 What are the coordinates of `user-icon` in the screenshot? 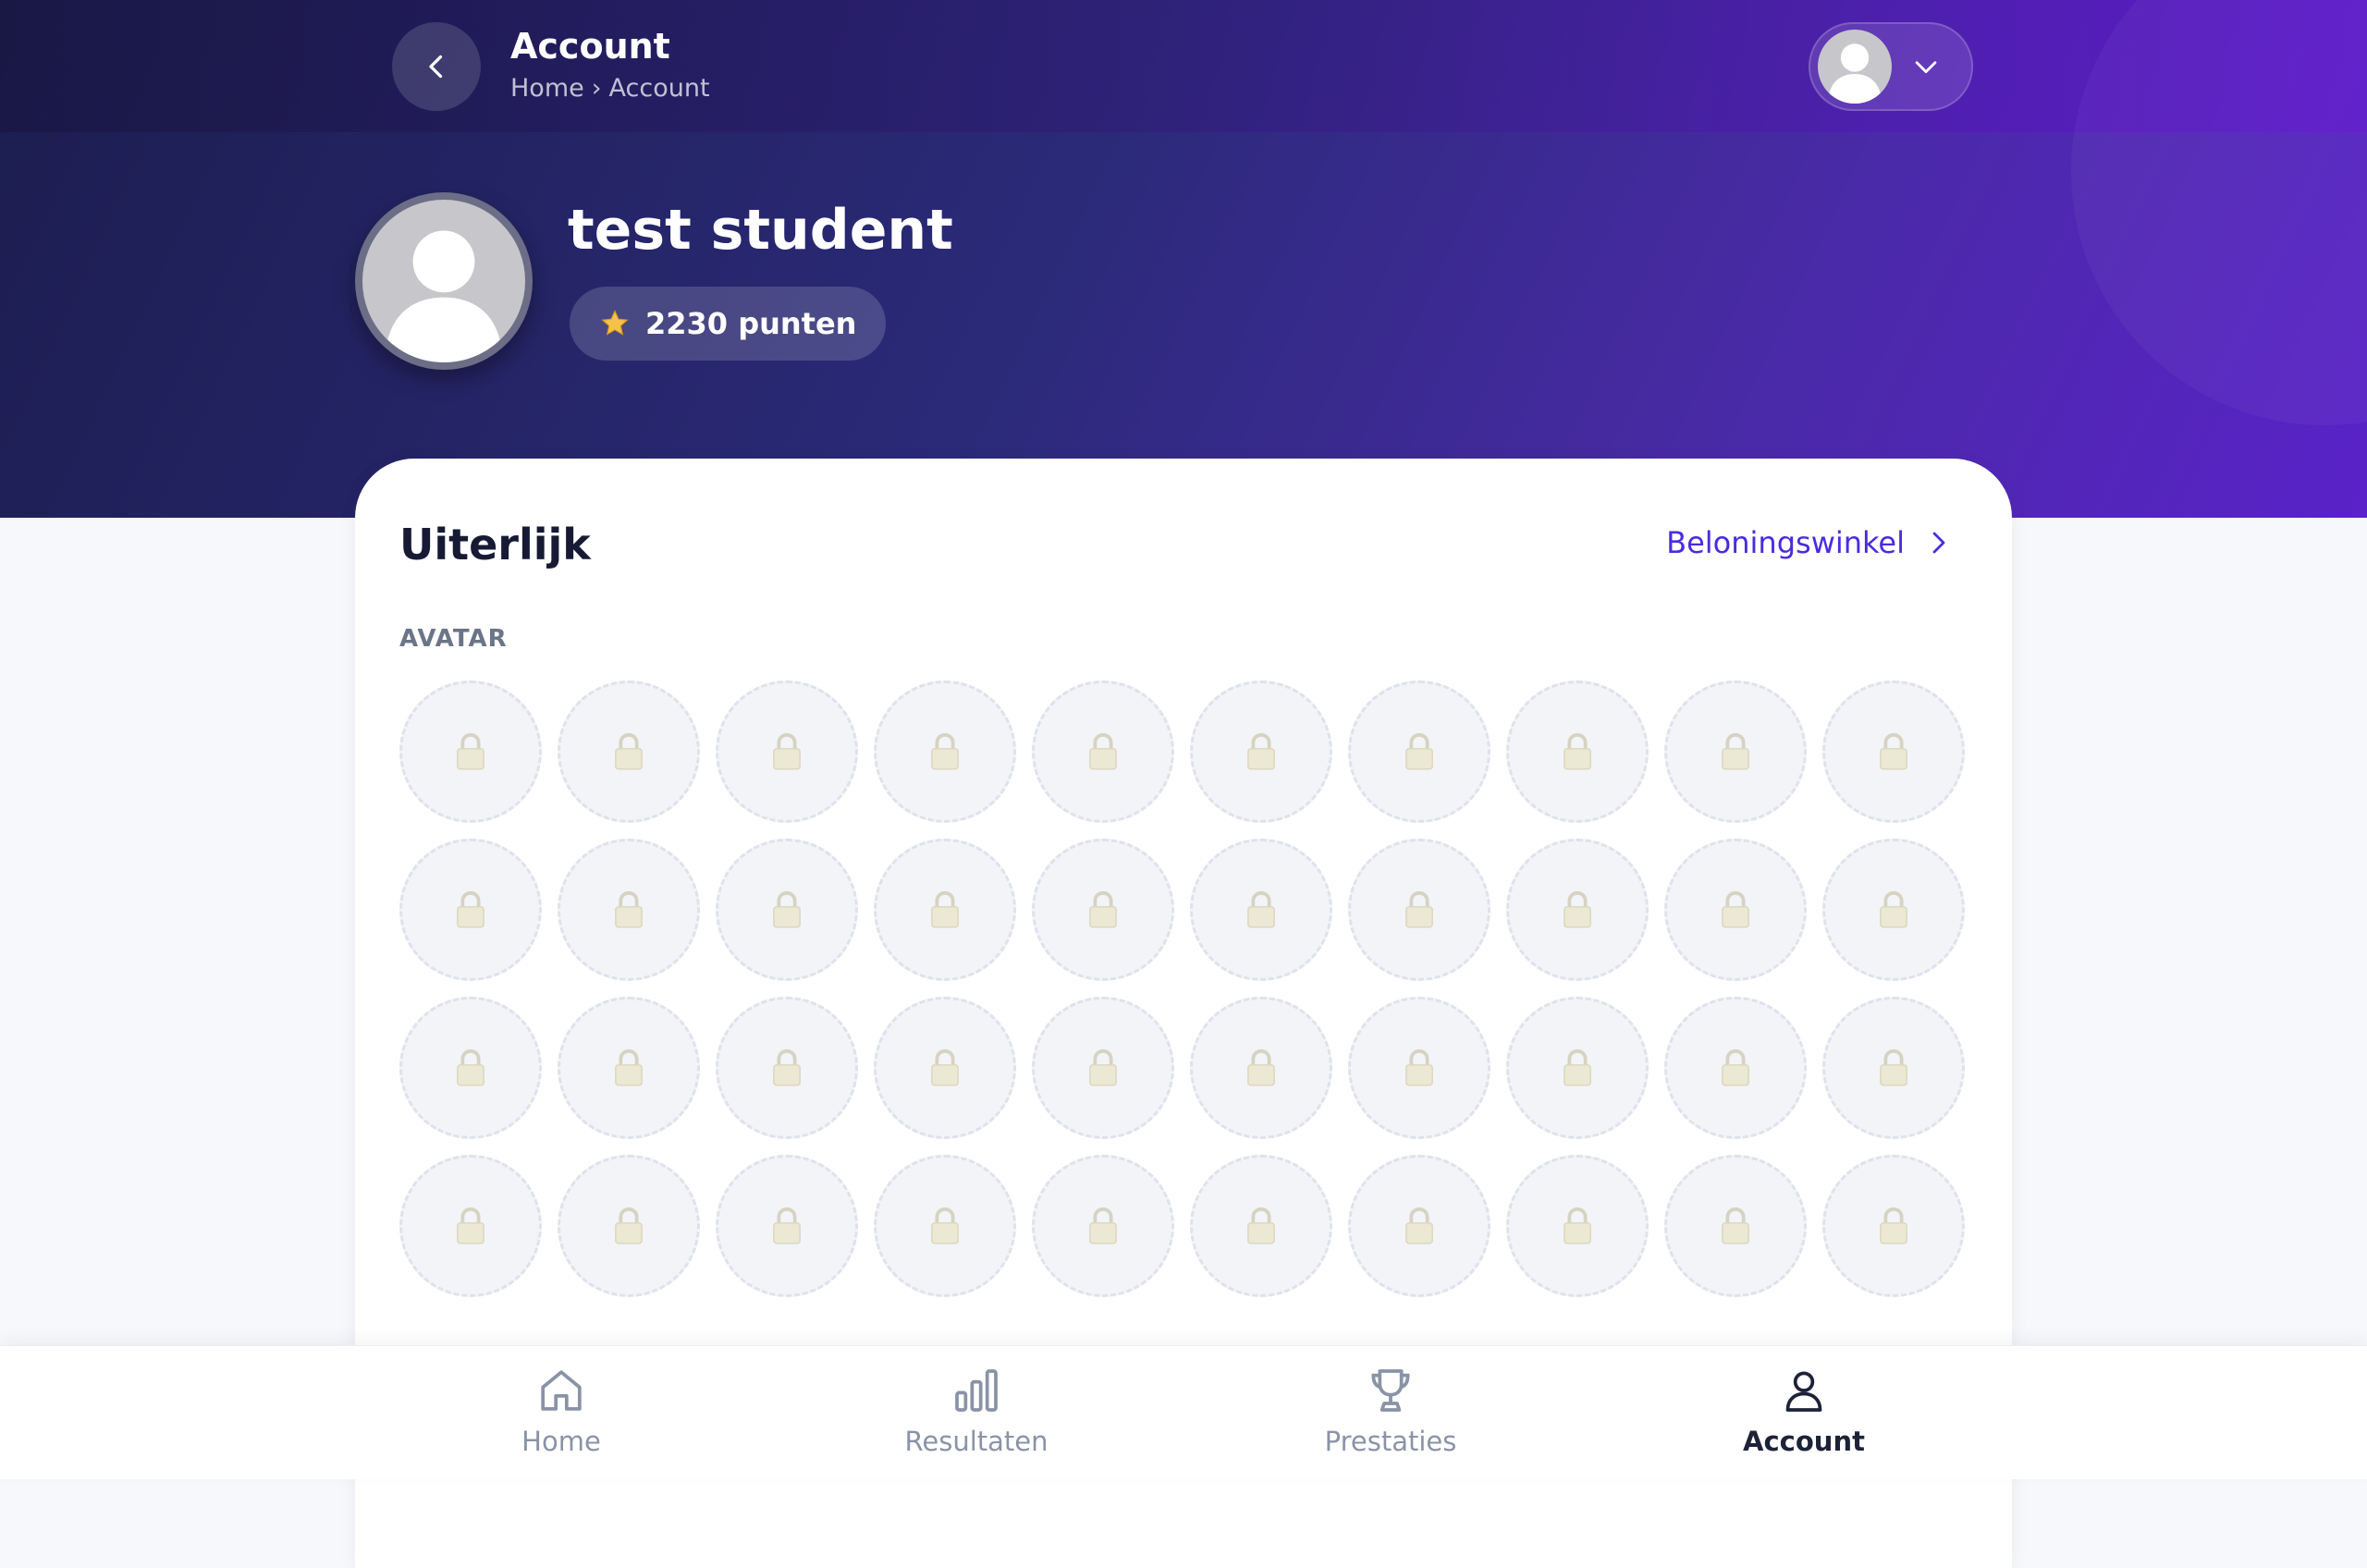 It's located at (1803, 1391).